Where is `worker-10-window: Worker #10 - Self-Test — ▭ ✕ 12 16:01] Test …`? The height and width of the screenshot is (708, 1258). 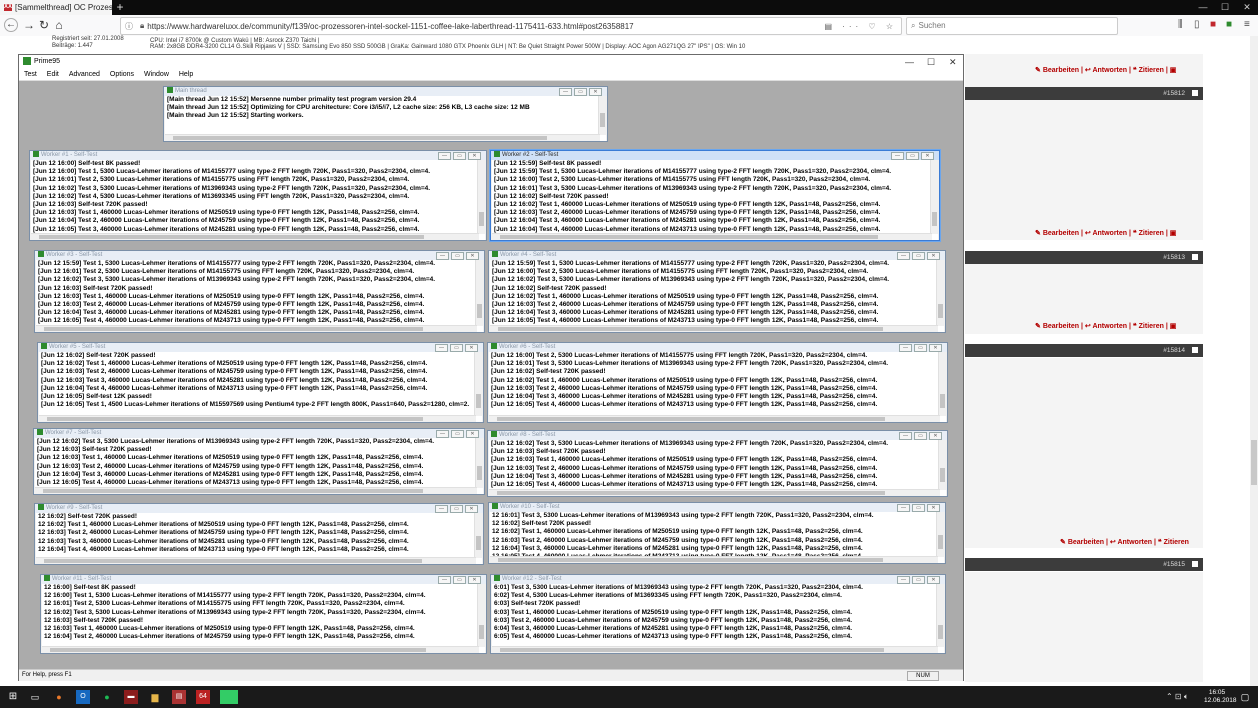 worker-10-window: Worker #10 - Self-Test — ▭ ✕ 12 16:01] Test … is located at coordinates (717, 533).